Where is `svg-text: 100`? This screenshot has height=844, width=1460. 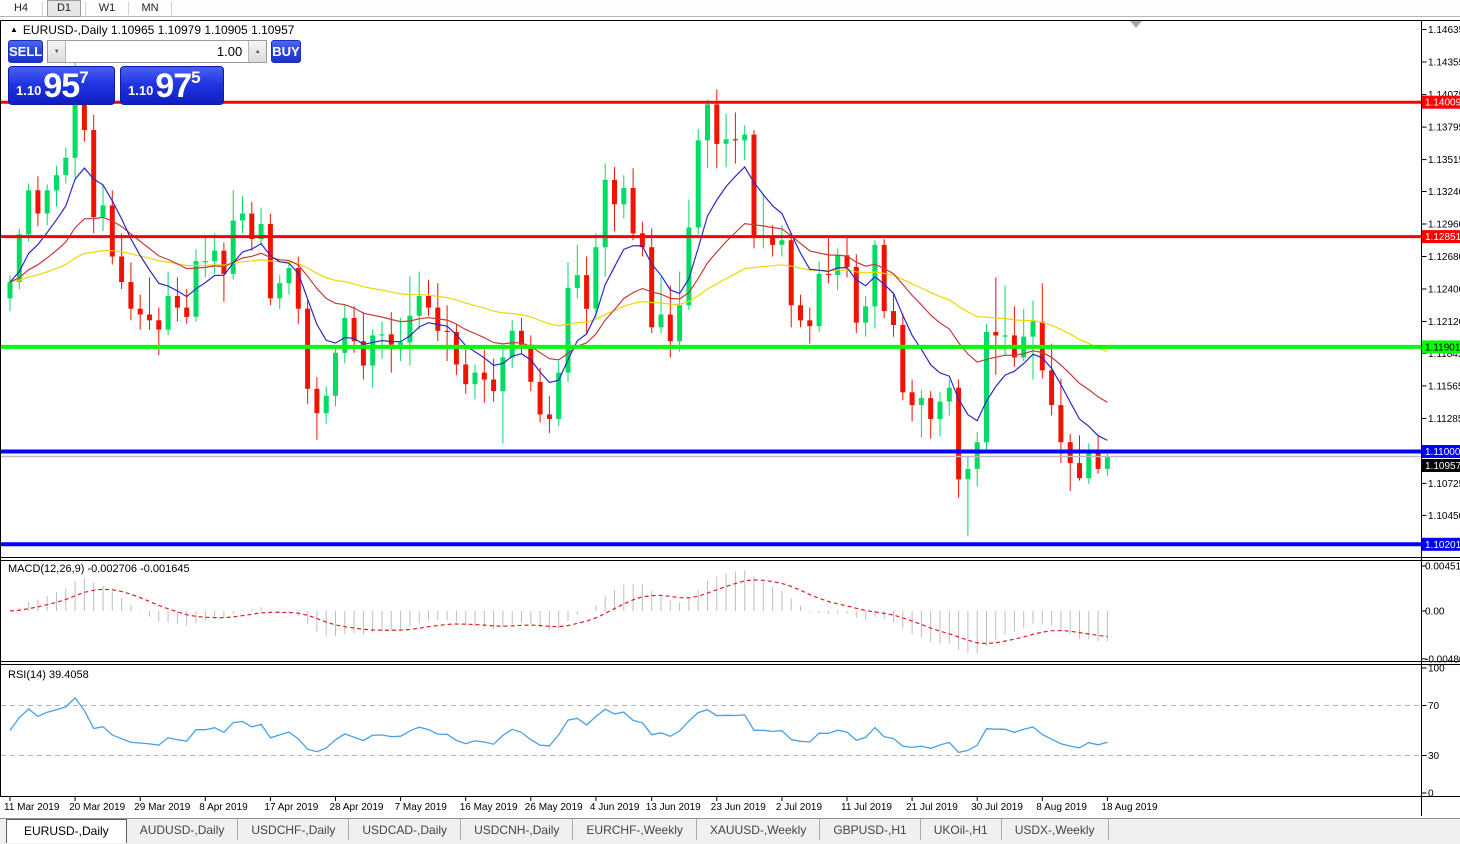
svg-text: 100 is located at coordinates (1436, 669).